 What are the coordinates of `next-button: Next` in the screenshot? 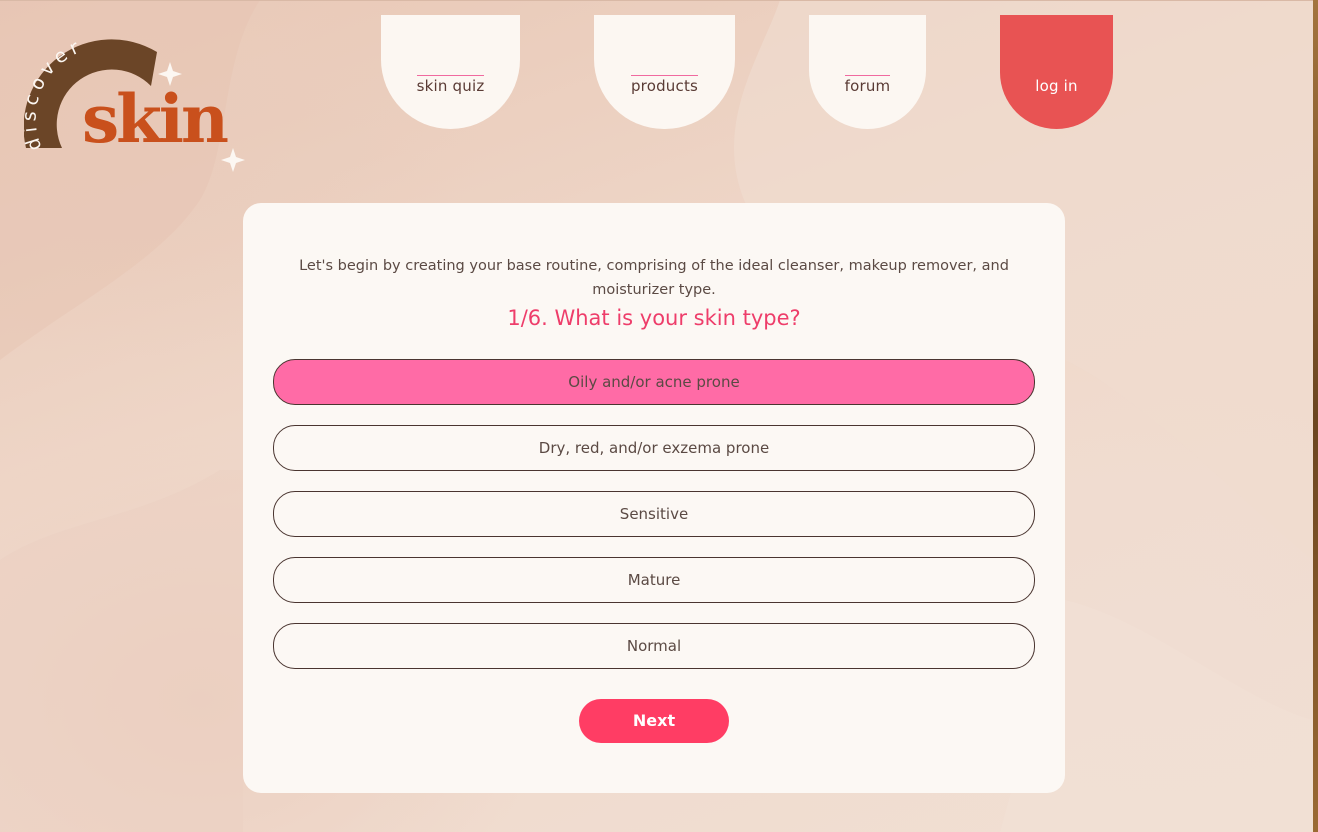 It's located at (654, 721).